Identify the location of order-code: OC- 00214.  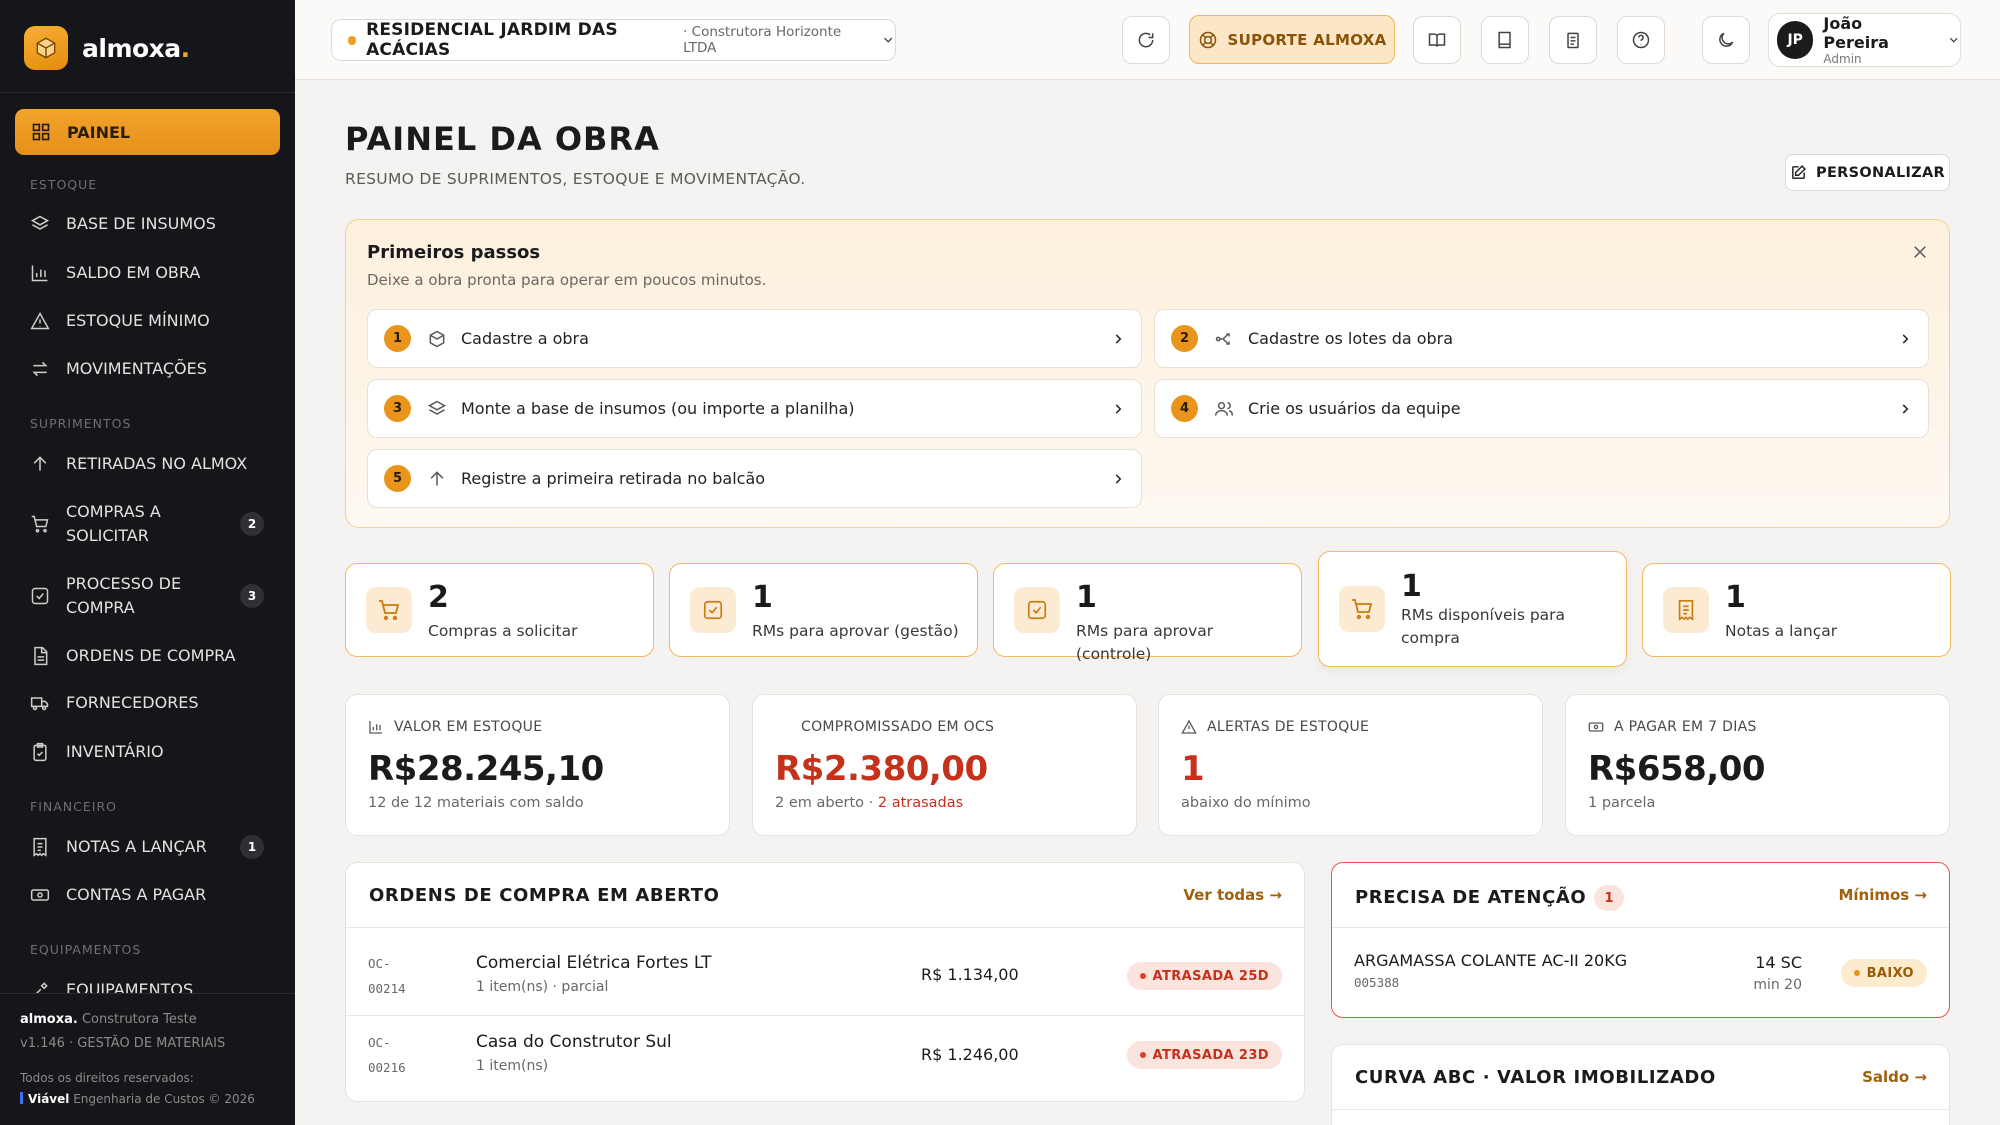
(387, 976).